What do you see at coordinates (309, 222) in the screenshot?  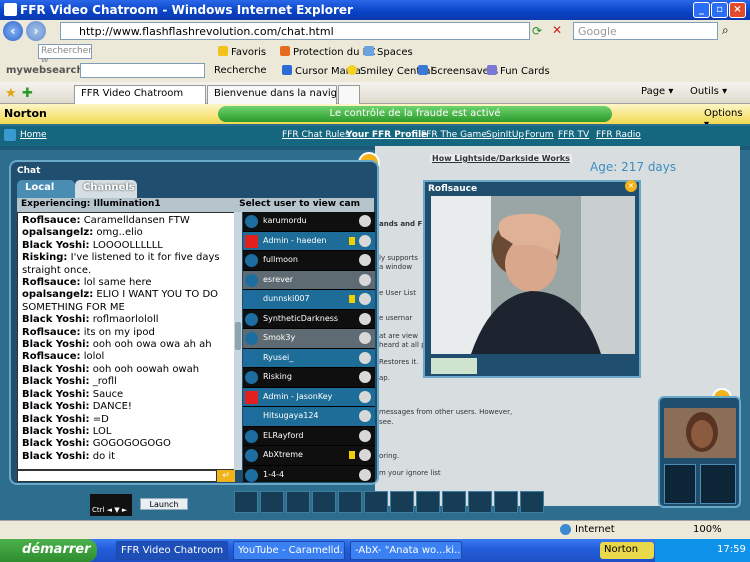 I see `user-row: karumordu` at bounding box center [309, 222].